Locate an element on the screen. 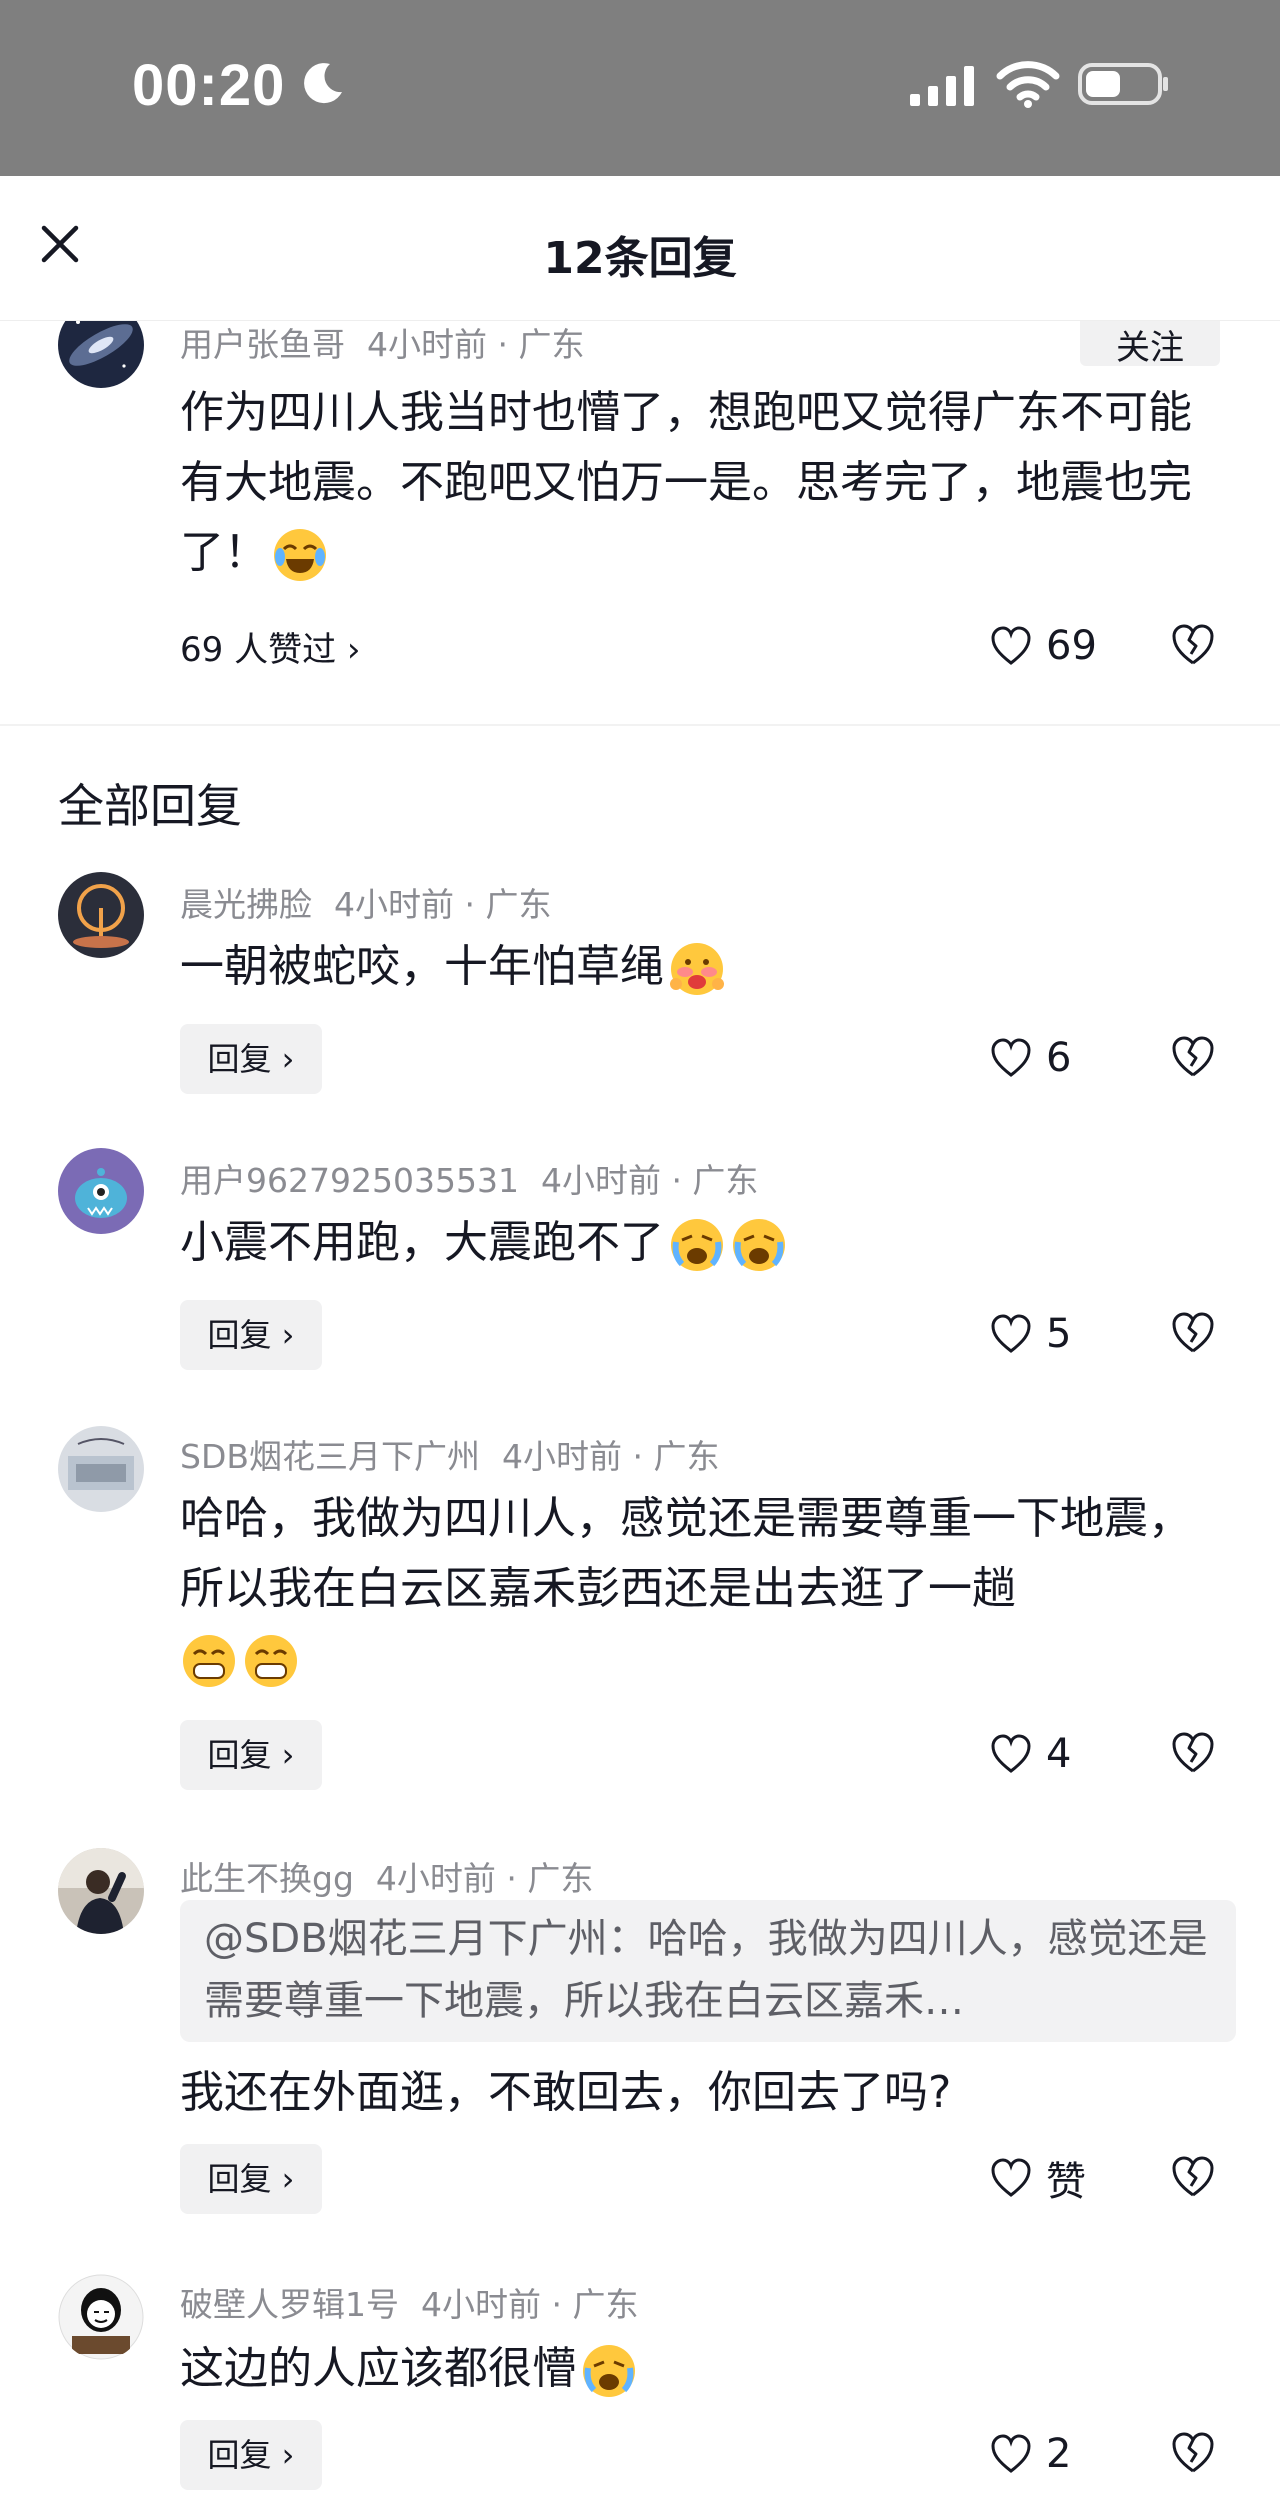 Image resolution: width=1280 pixels, height=2497 pixels. like-count: 69 is located at coordinates (1071, 646).